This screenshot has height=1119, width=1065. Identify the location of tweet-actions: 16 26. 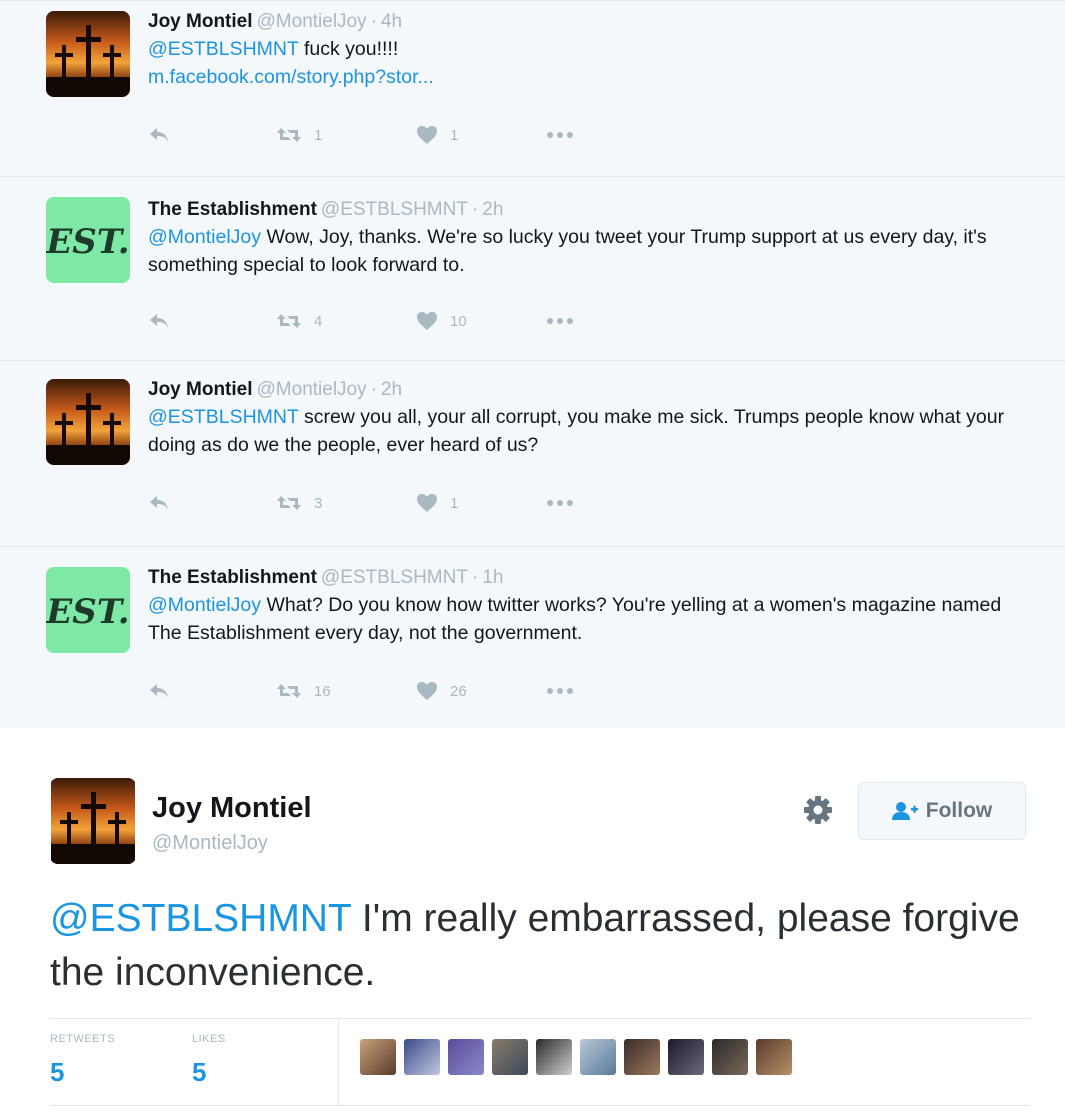
(361, 691).